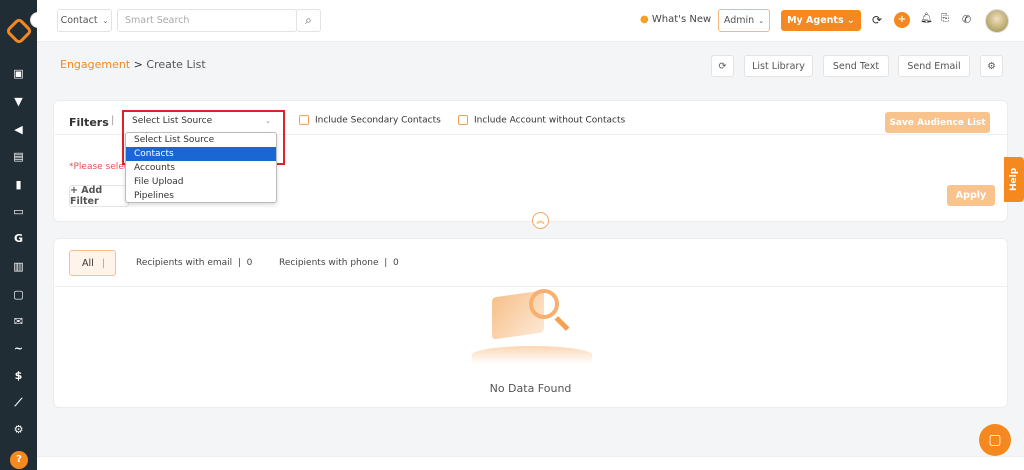 This screenshot has height=470, width=1024. What do you see at coordinates (544, 304) in the screenshot?
I see `magnifier-icon` at bounding box center [544, 304].